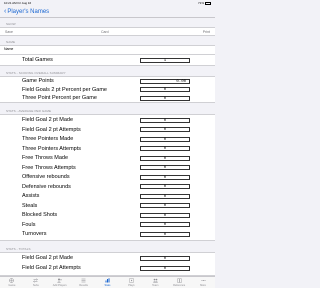 Image resolution: width=320 pixels, height=288 pixels. I want to click on section-header-show: SHOW, so click(11, 24).